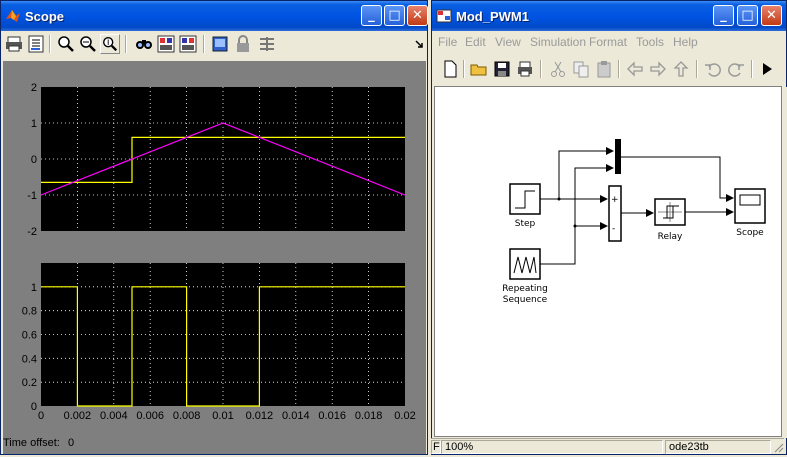 The width and height of the screenshot is (787, 457). What do you see at coordinates (31, 443) in the screenshot?
I see `time-offset-label: Time offset:` at bounding box center [31, 443].